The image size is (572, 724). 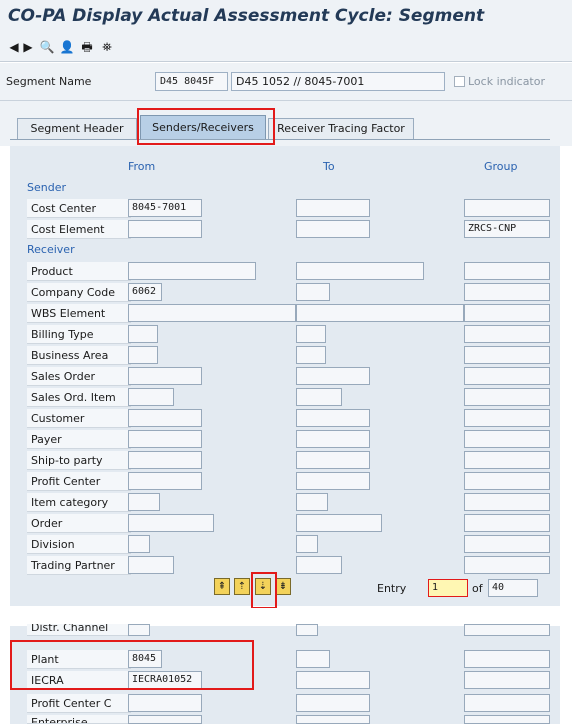 I want to click on section-receiver: Receiver, so click(x=51, y=249).